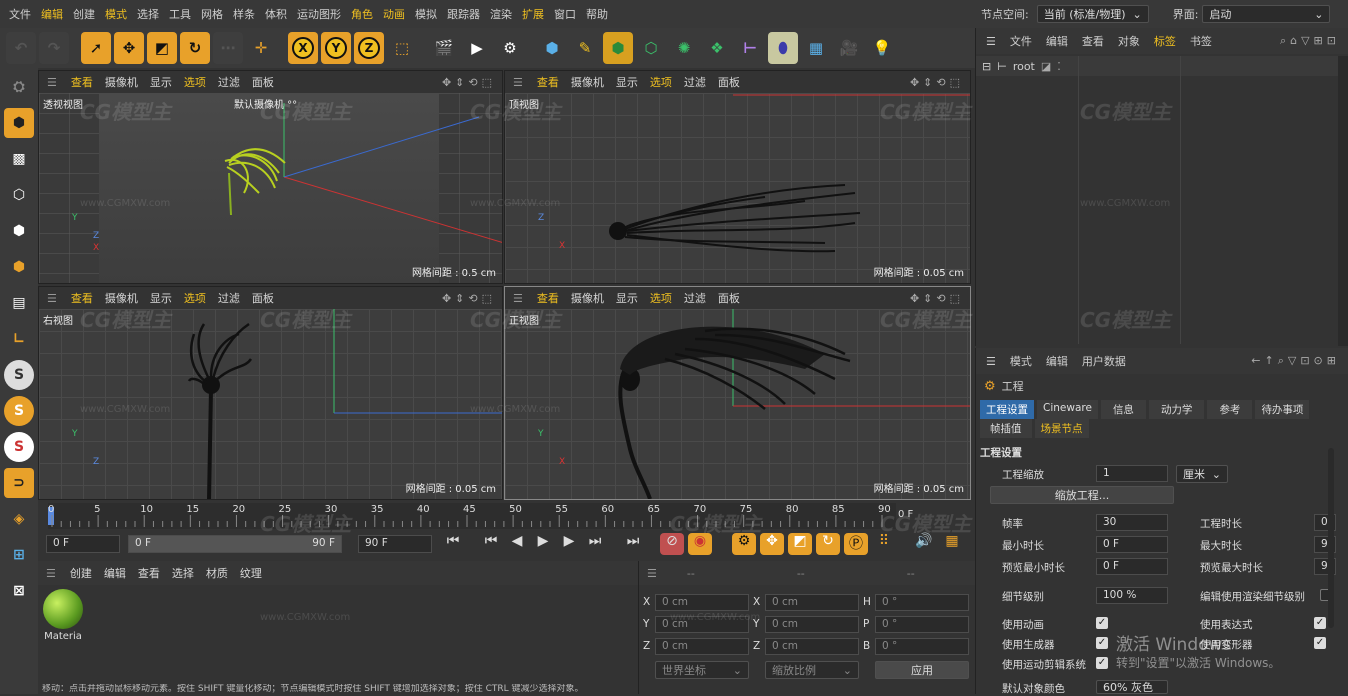 The image size is (1348, 696). Describe the element at coordinates (229, 82) in the screenshot. I see `vp-menu-filter: 过滤` at that location.